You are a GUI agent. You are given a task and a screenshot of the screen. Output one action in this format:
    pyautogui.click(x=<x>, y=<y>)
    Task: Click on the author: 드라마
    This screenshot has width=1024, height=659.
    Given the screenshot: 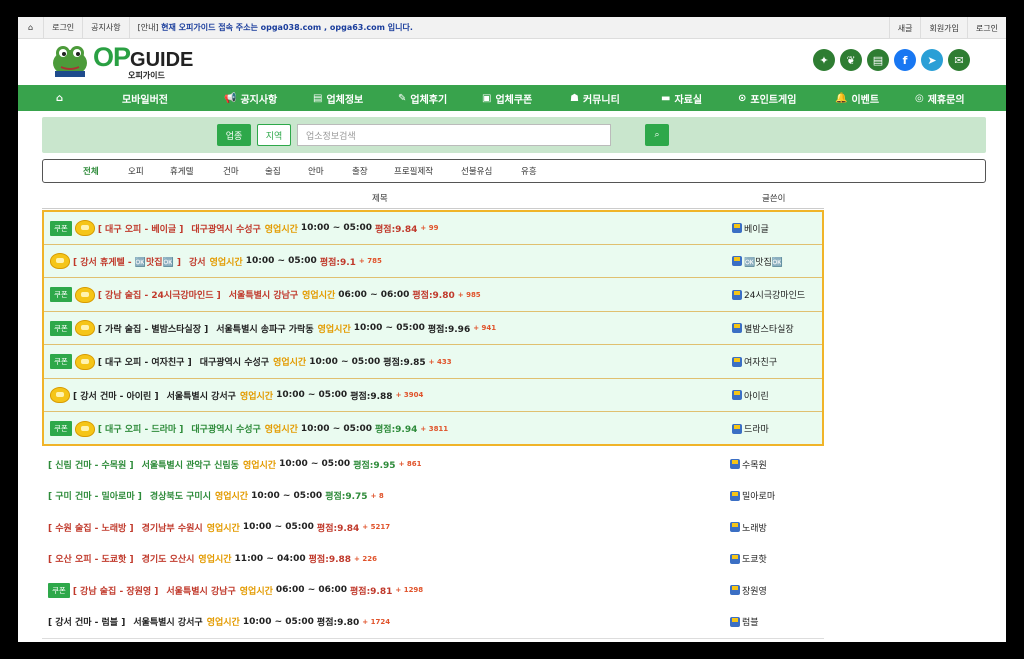 What is the action you would take?
    pyautogui.click(x=750, y=428)
    